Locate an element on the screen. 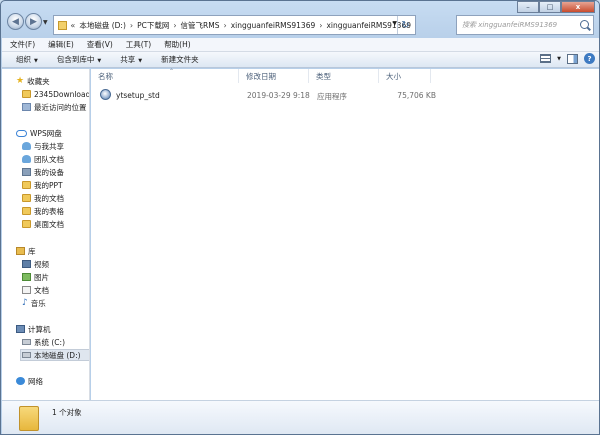 This screenshot has width=600, height=435. nav-sheets: 我的表格 is located at coordinates (43, 211).